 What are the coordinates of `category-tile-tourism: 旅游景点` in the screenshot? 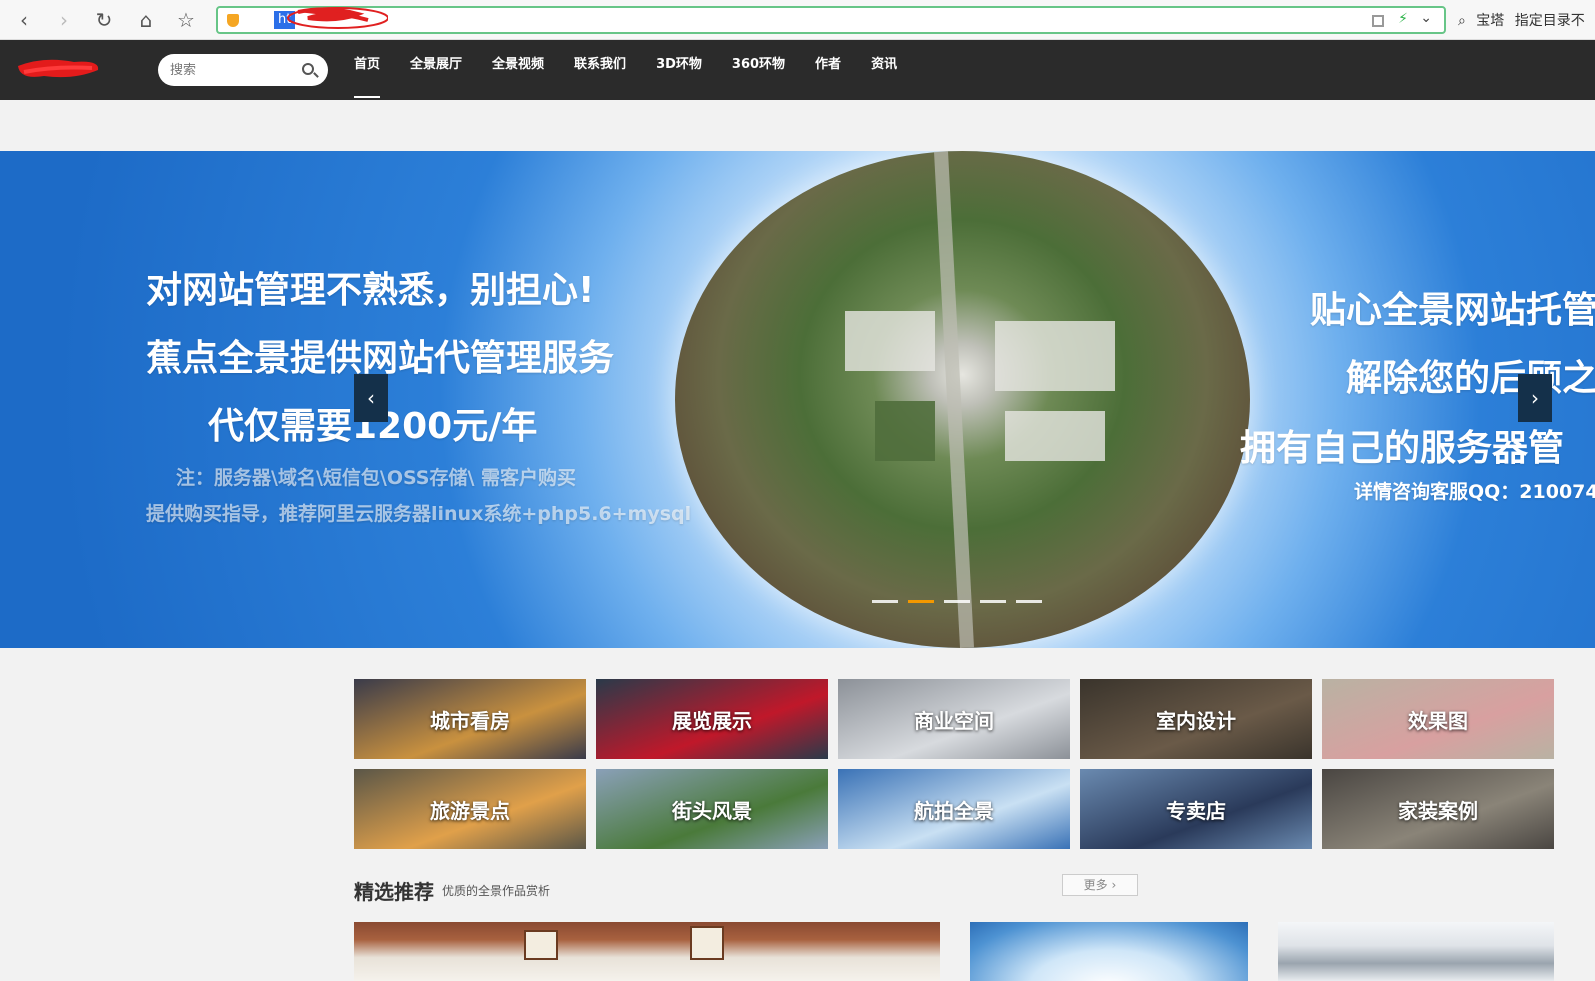 It's located at (470, 809).